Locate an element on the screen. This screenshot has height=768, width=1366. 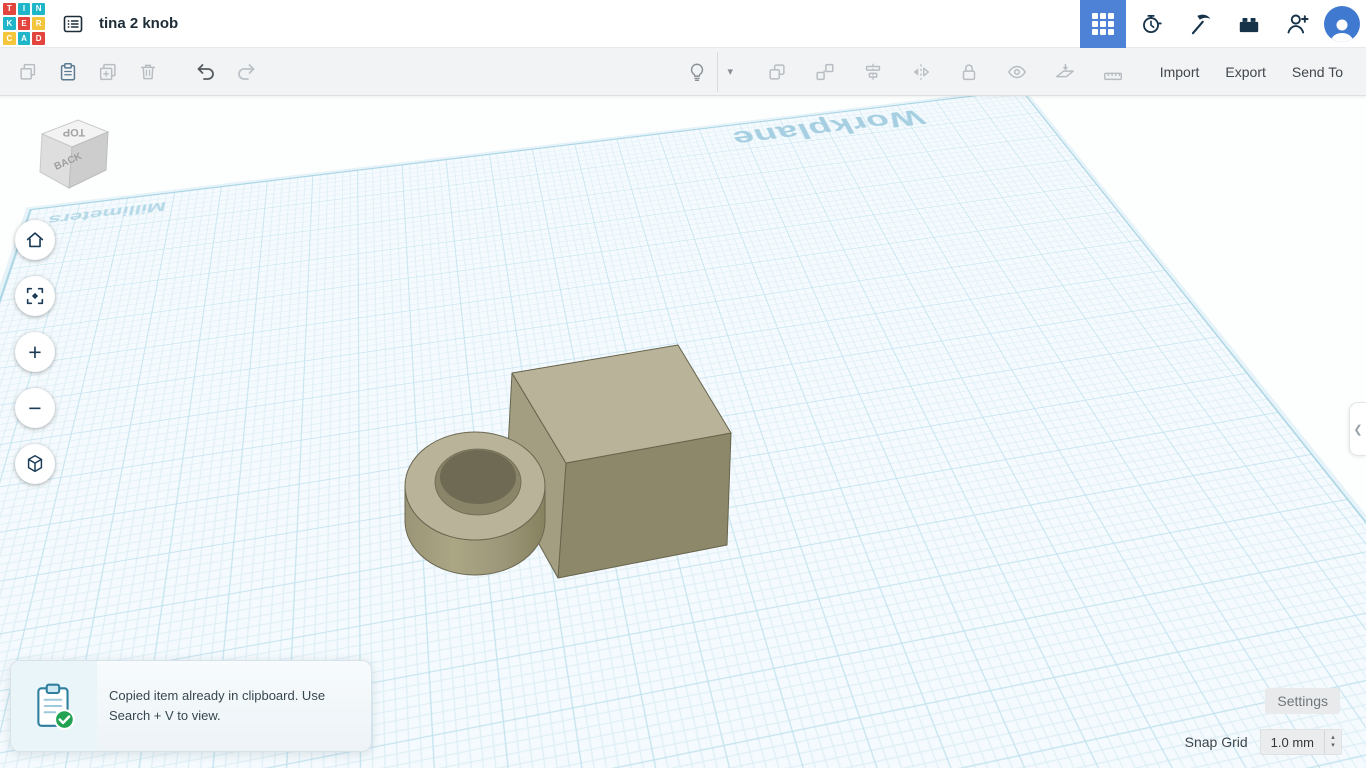
ungroup-button is located at coordinates (825, 72).